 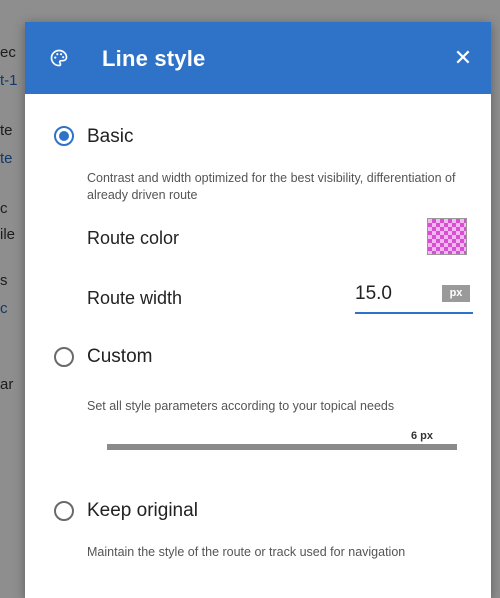 What do you see at coordinates (64, 511) in the screenshot?
I see `keep-original-radio` at bounding box center [64, 511].